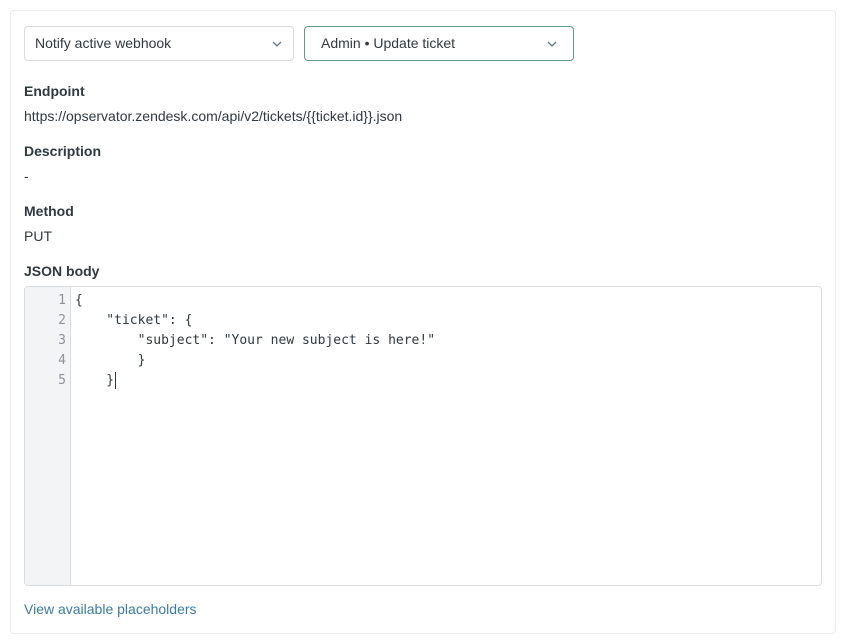  I want to click on line-number: 1, so click(62, 300).